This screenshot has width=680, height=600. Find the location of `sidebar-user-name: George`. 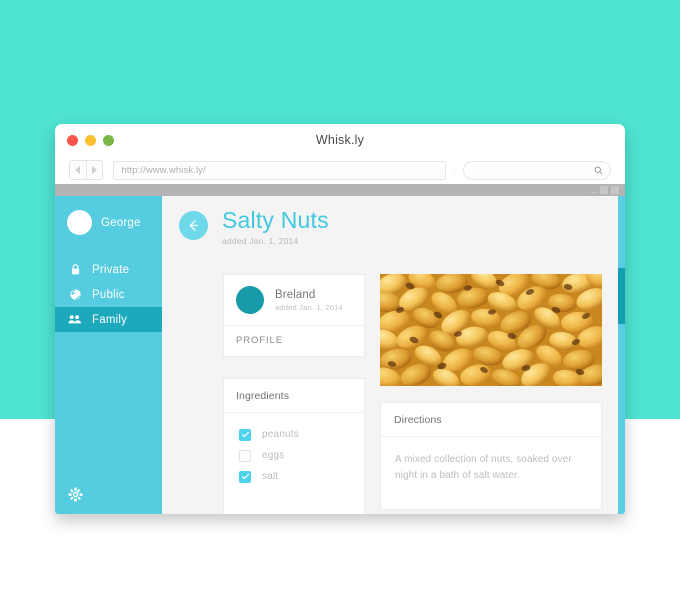

sidebar-user-name: George is located at coordinates (121, 222).